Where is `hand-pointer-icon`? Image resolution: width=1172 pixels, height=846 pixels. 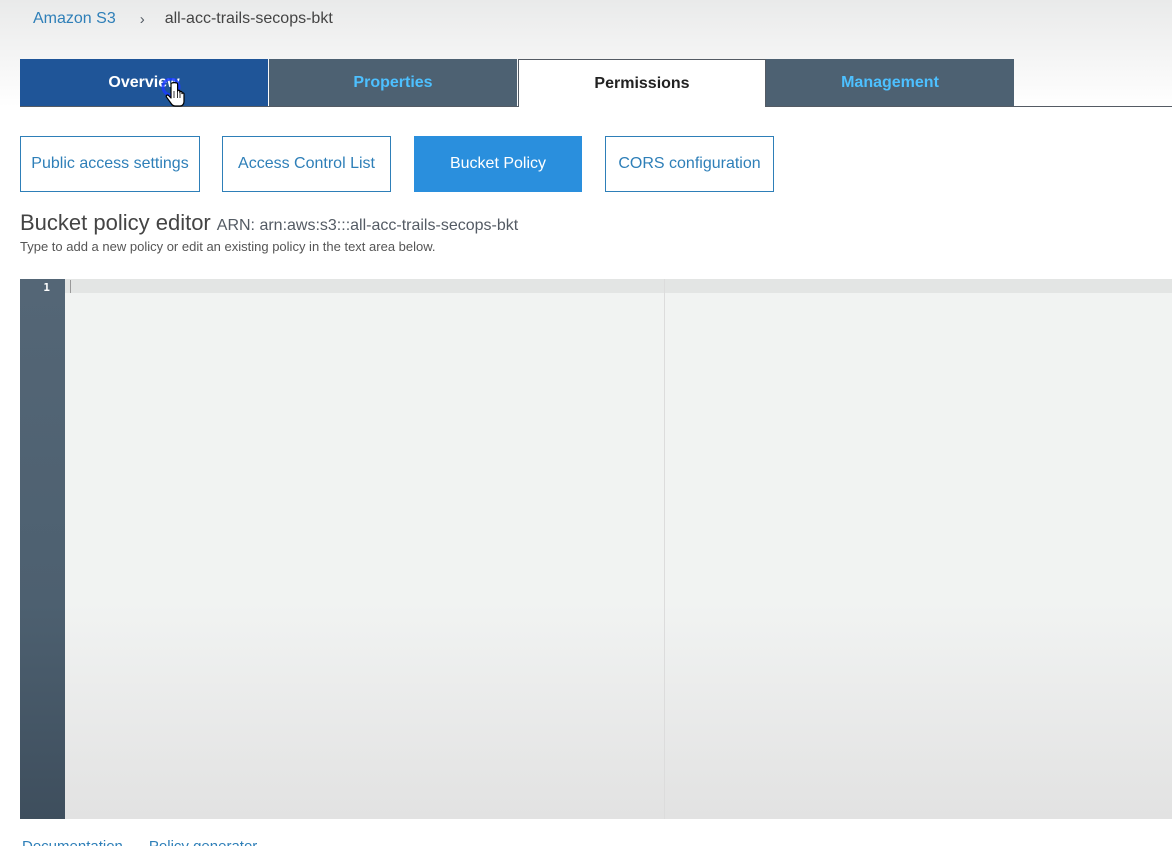
hand-pointer-icon is located at coordinates (173, 92).